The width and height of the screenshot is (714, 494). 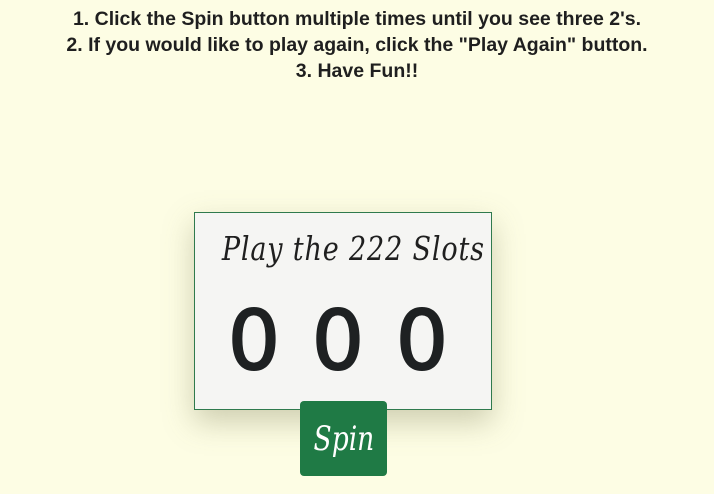 I want to click on instruction-line-3: 3. Have Fun!!, so click(x=357, y=71).